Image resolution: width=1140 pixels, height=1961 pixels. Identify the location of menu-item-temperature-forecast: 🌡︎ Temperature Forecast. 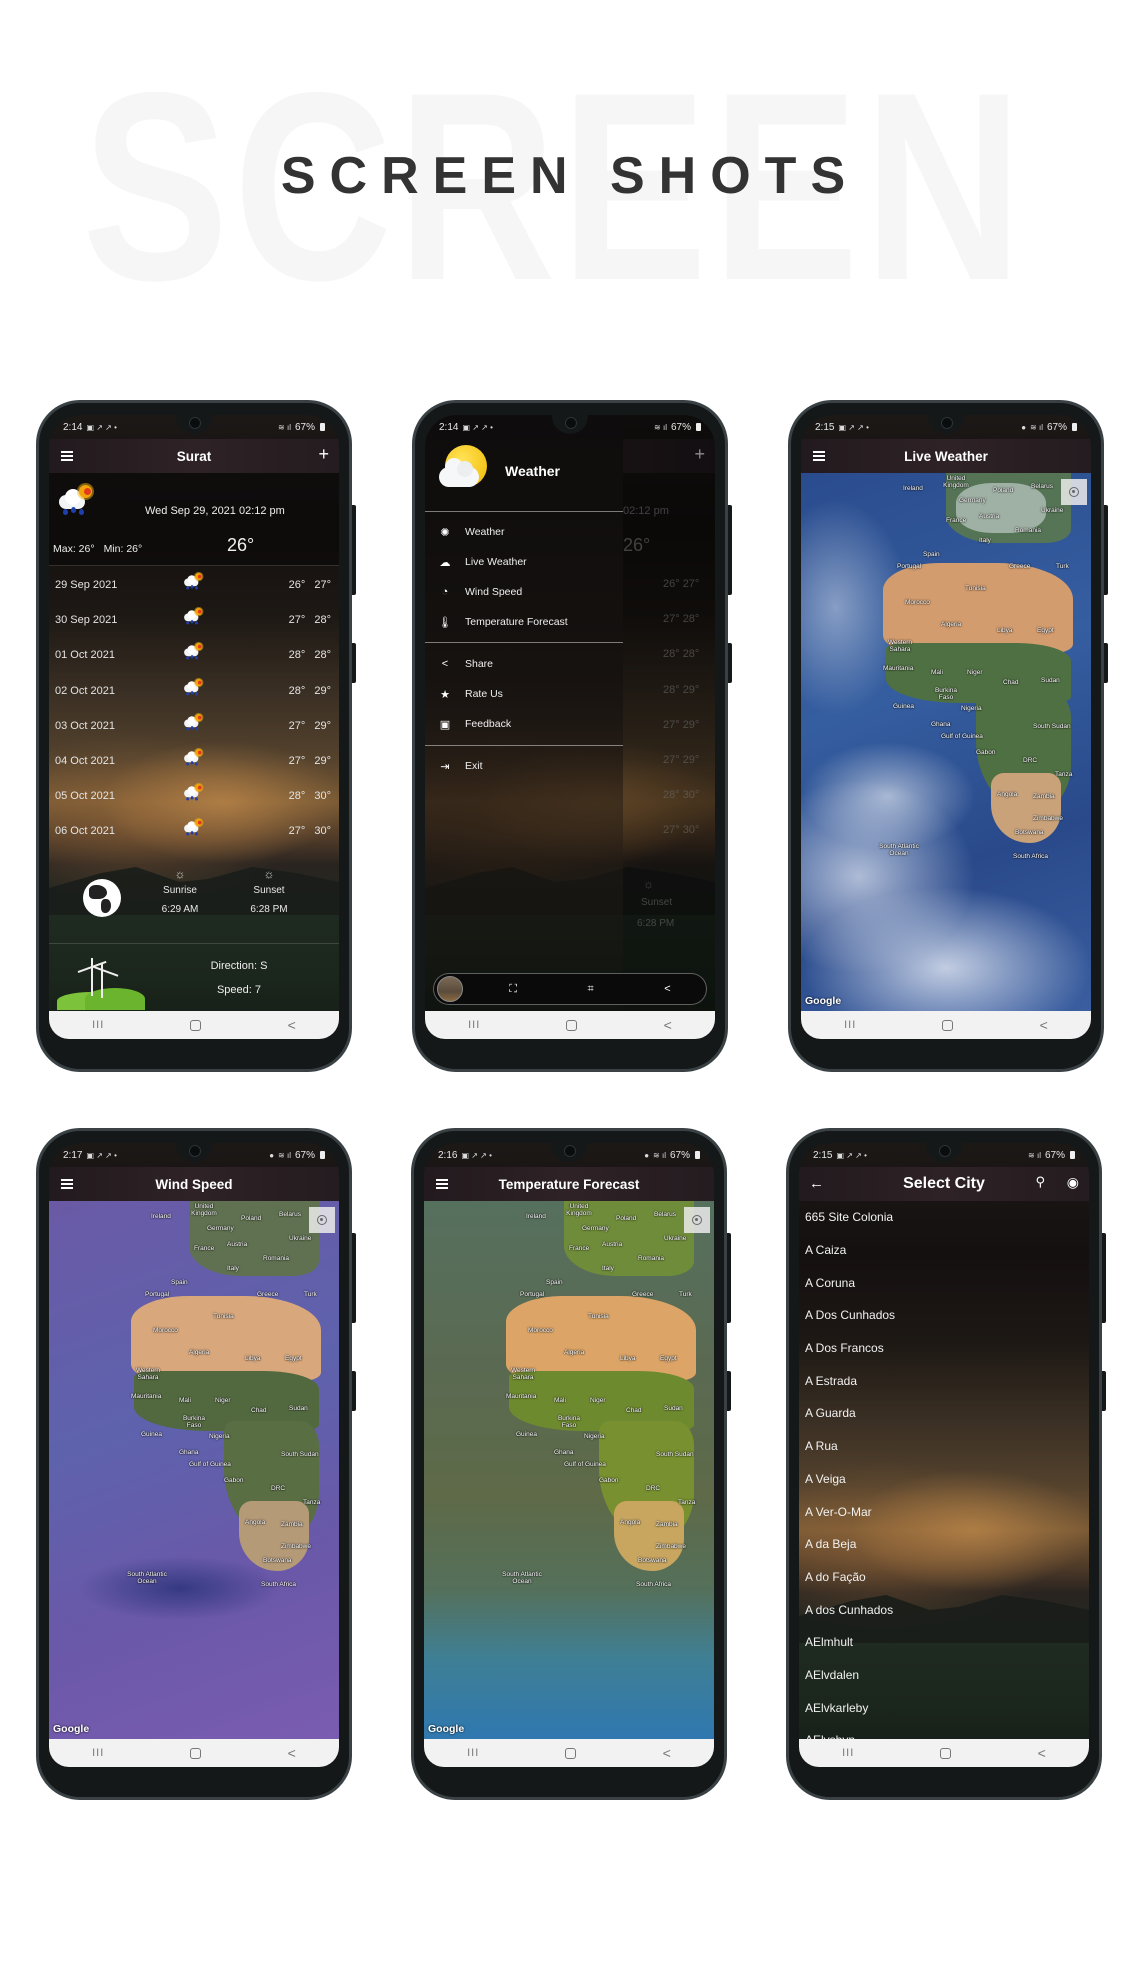
(524, 622).